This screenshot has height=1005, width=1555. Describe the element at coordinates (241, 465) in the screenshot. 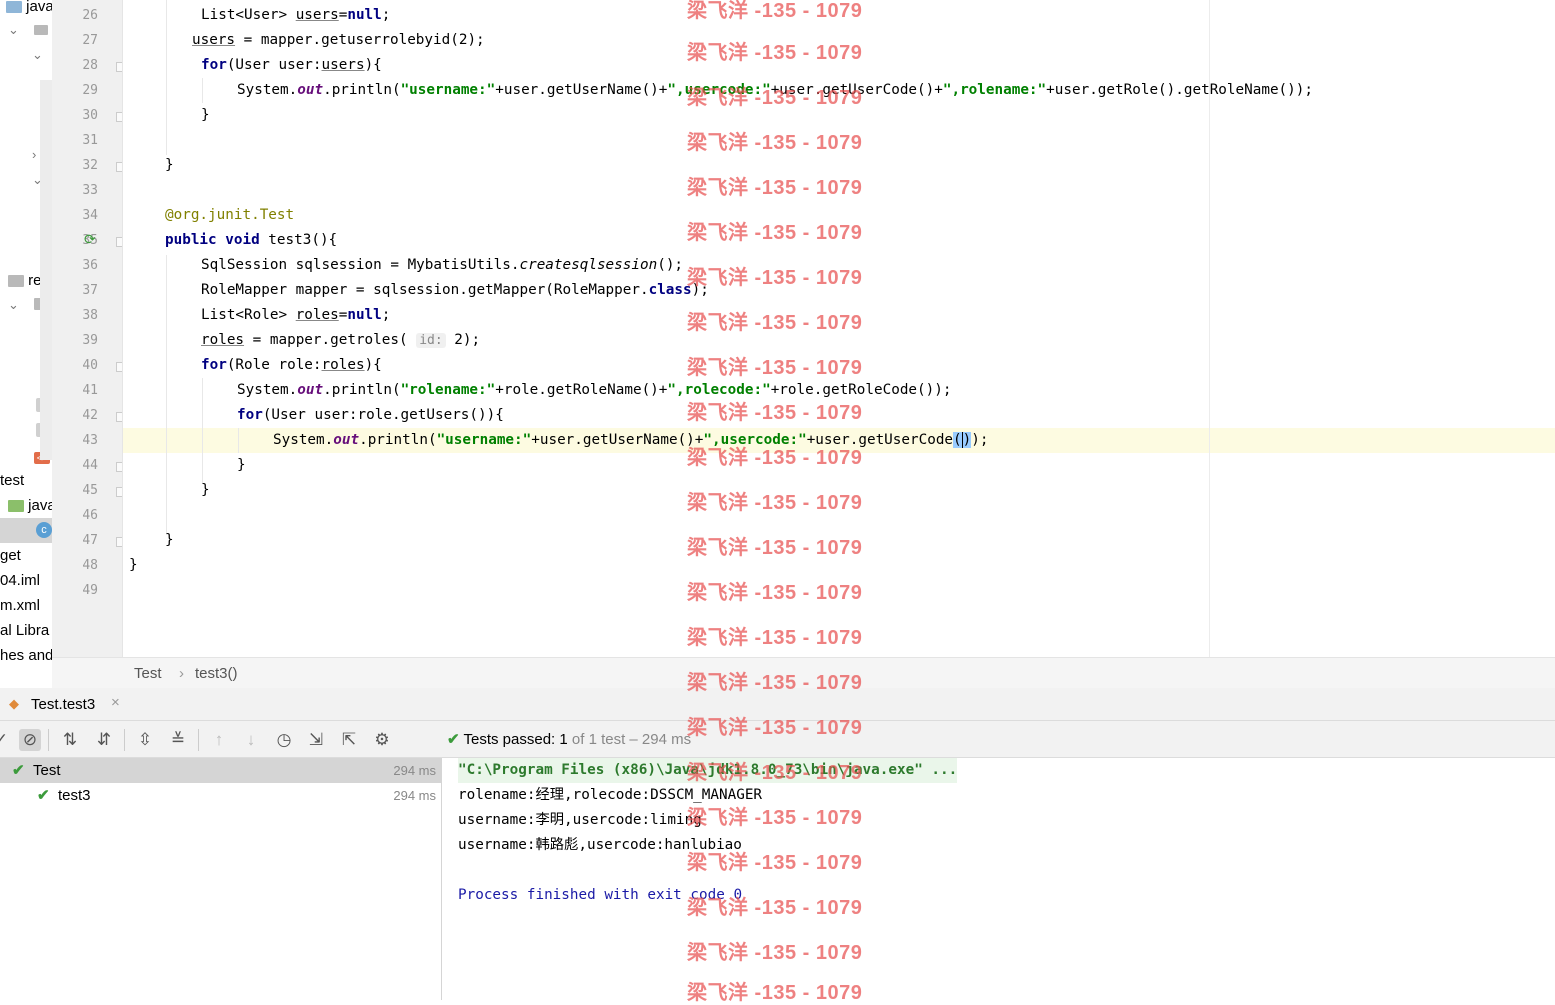

I see `code-line-44: }` at that location.